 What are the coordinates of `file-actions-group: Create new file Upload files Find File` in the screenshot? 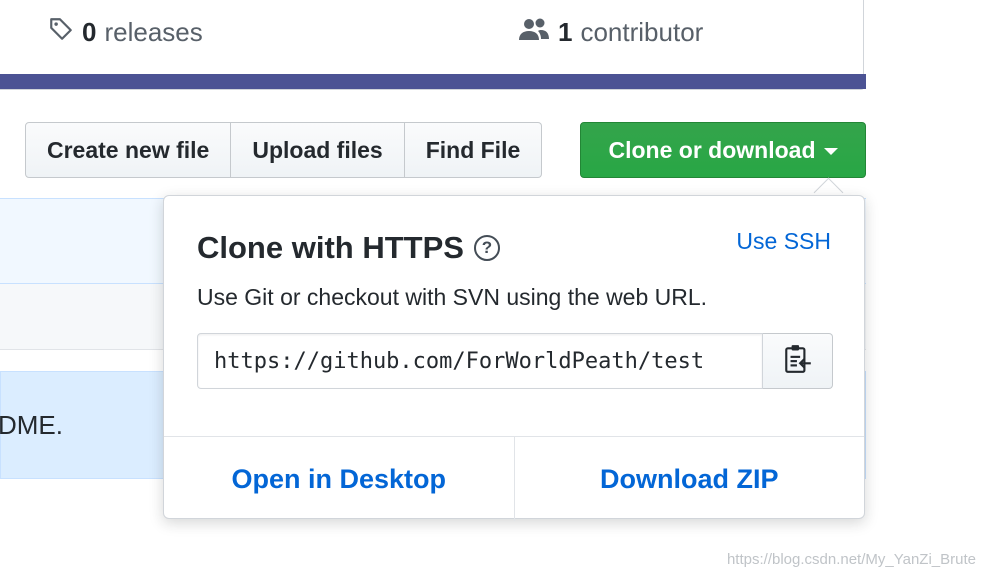 It's located at (284, 150).